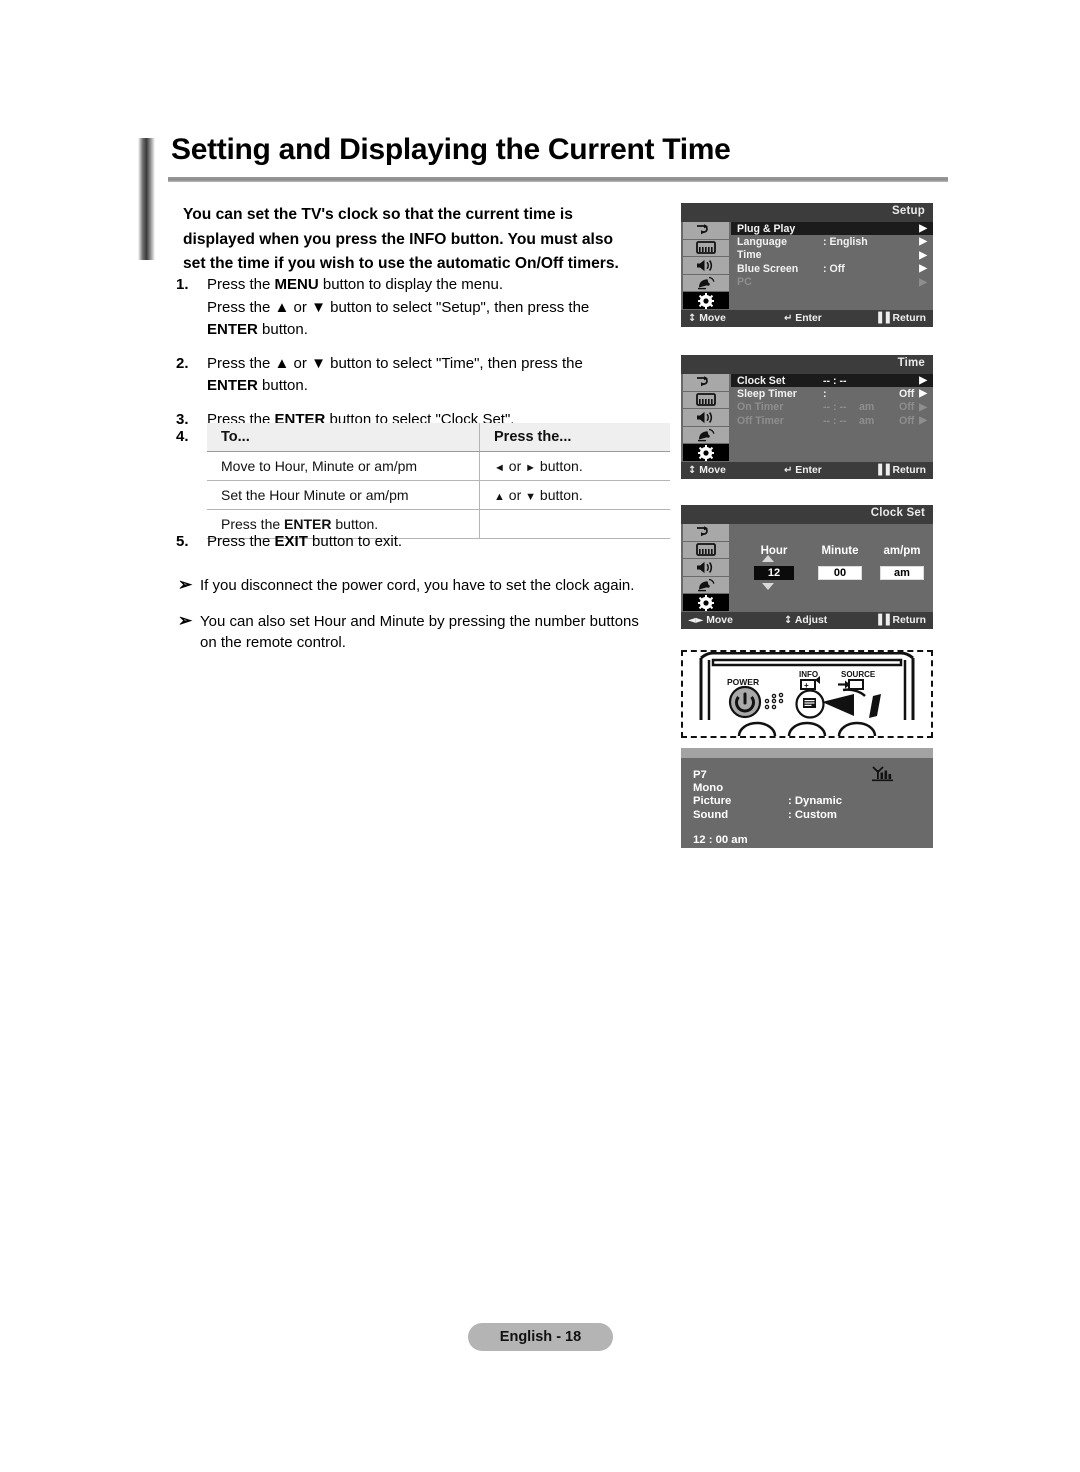  I want to click on menu-item-blue-screen: Blue Screen : Off ▶, so click(832, 268).